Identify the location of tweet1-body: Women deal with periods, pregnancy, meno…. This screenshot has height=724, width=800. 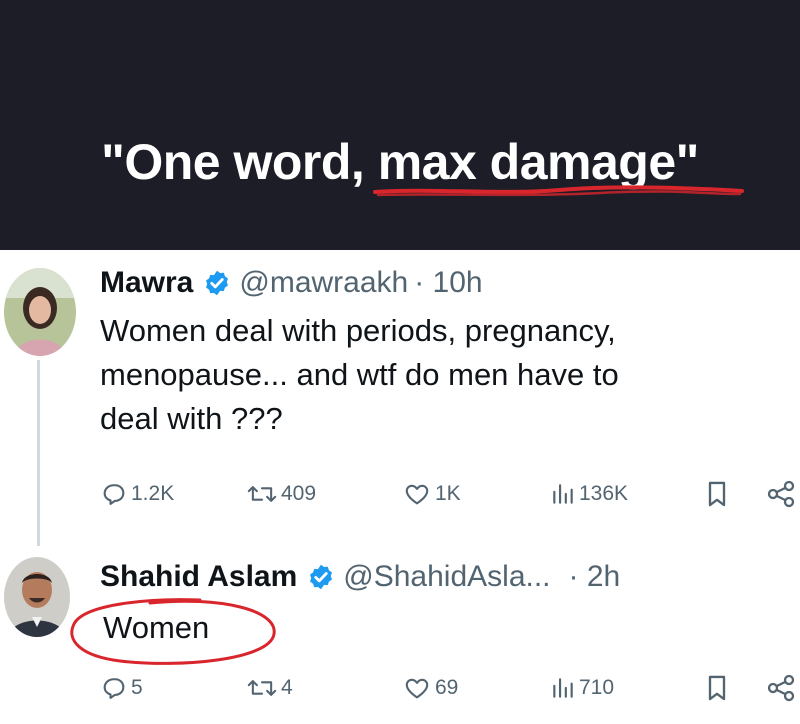
(359, 375).